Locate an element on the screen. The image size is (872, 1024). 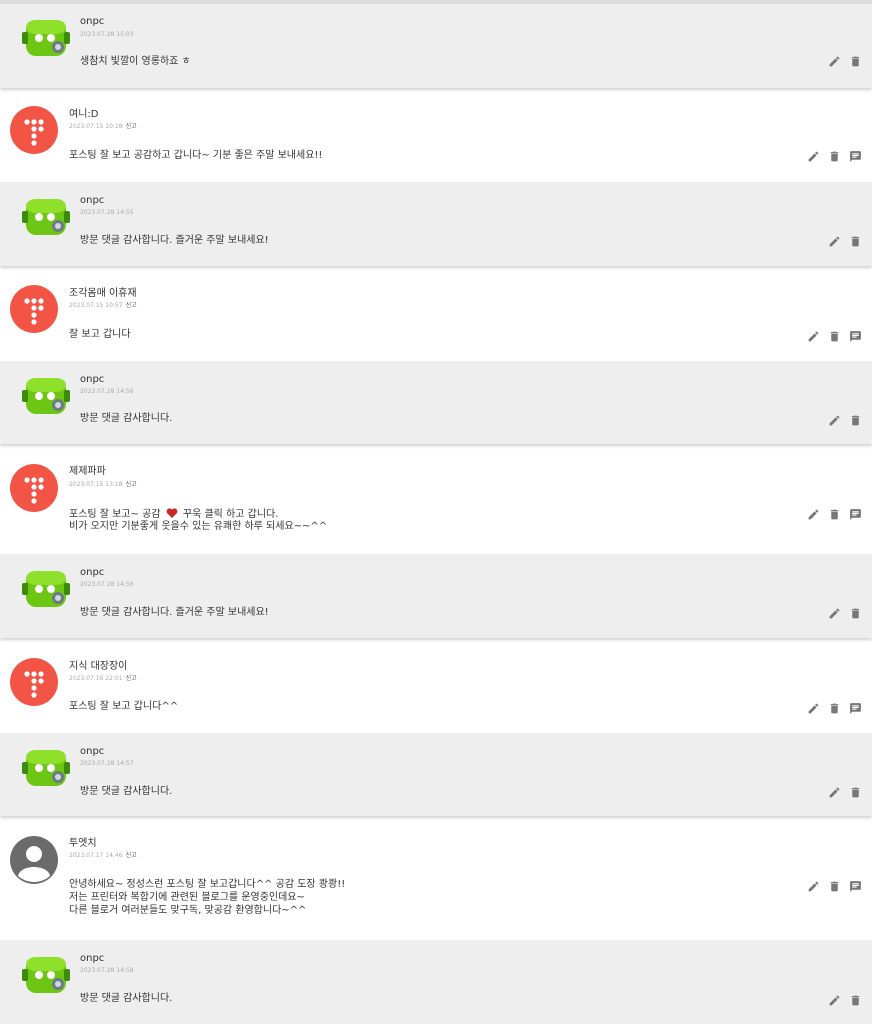
author-name: 여니:D is located at coordinates (83, 115).